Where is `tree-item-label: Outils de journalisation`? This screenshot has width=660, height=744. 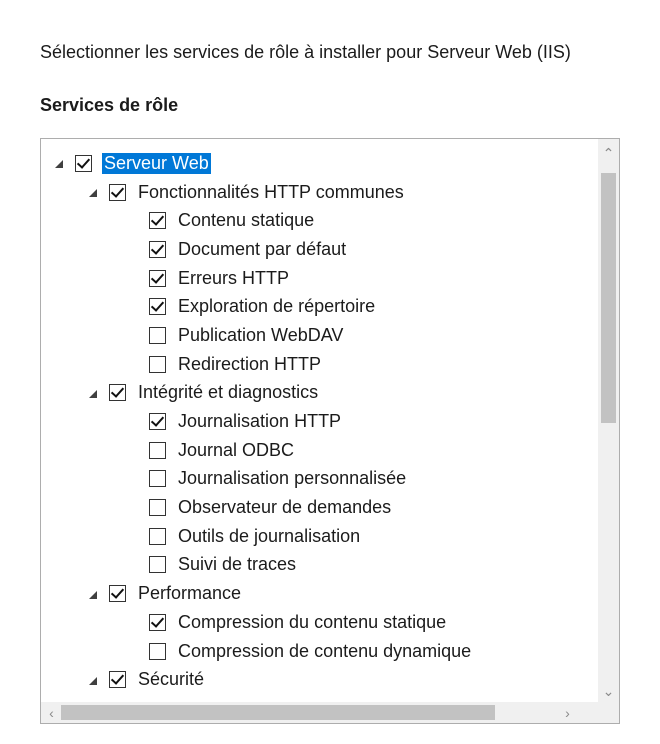
tree-item-label: Outils de journalisation is located at coordinates (269, 536).